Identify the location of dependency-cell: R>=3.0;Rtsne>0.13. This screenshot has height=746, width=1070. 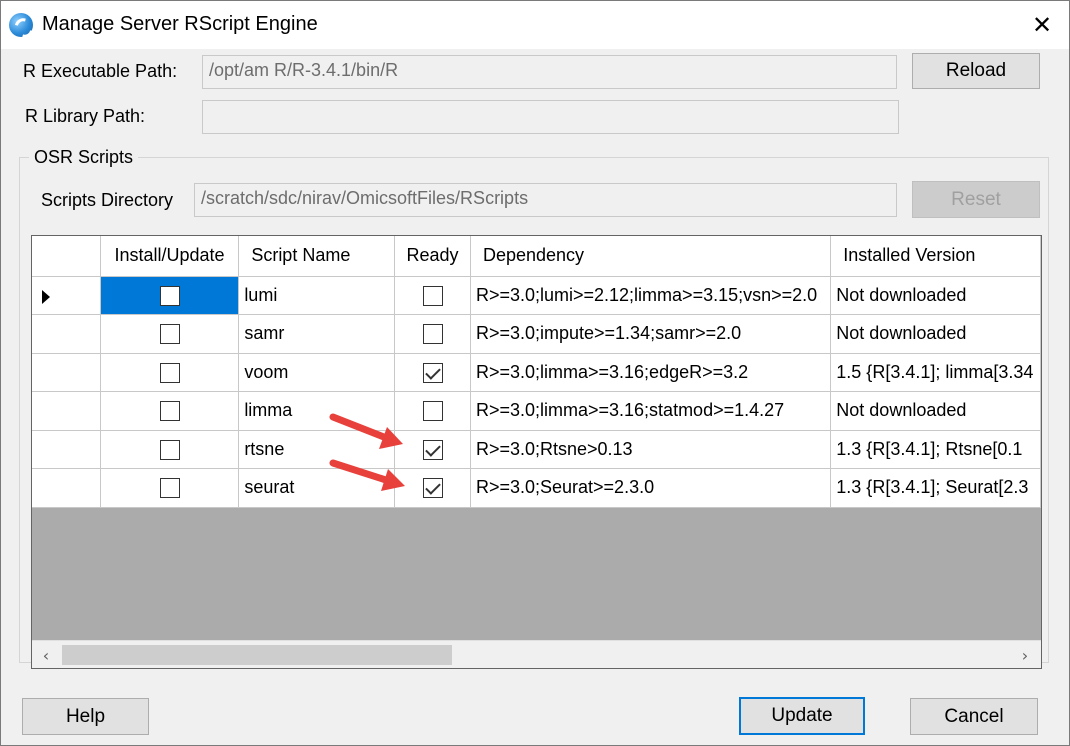
(651, 449).